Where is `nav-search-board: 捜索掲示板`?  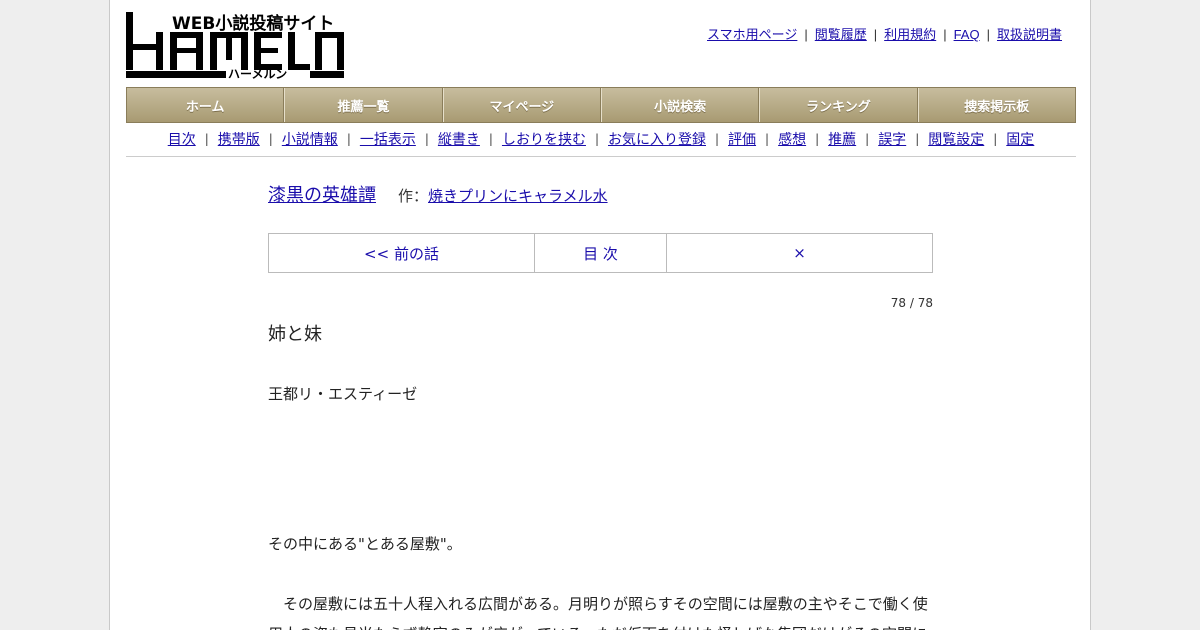
nav-search-board: 捜索掲示板 is located at coordinates (996, 105).